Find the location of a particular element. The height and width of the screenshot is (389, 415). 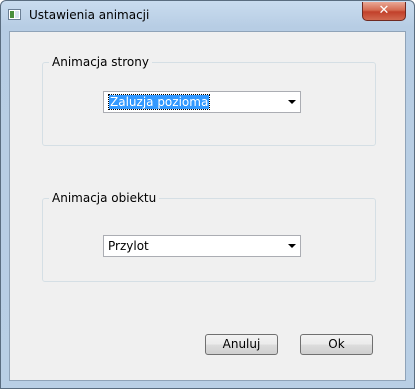

close-button: ✕ is located at coordinates (384, 11).